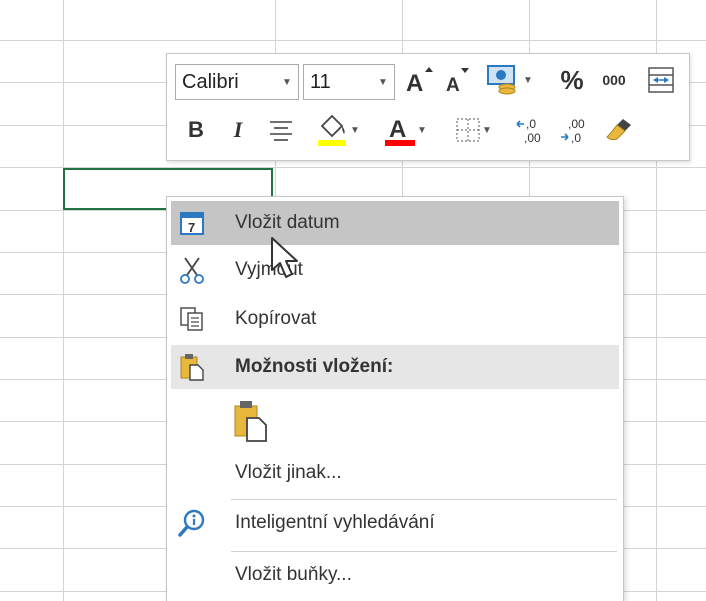  What do you see at coordinates (192, 270) in the screenshot?
I see `scissors-icon` at bounding box center [192, 270].